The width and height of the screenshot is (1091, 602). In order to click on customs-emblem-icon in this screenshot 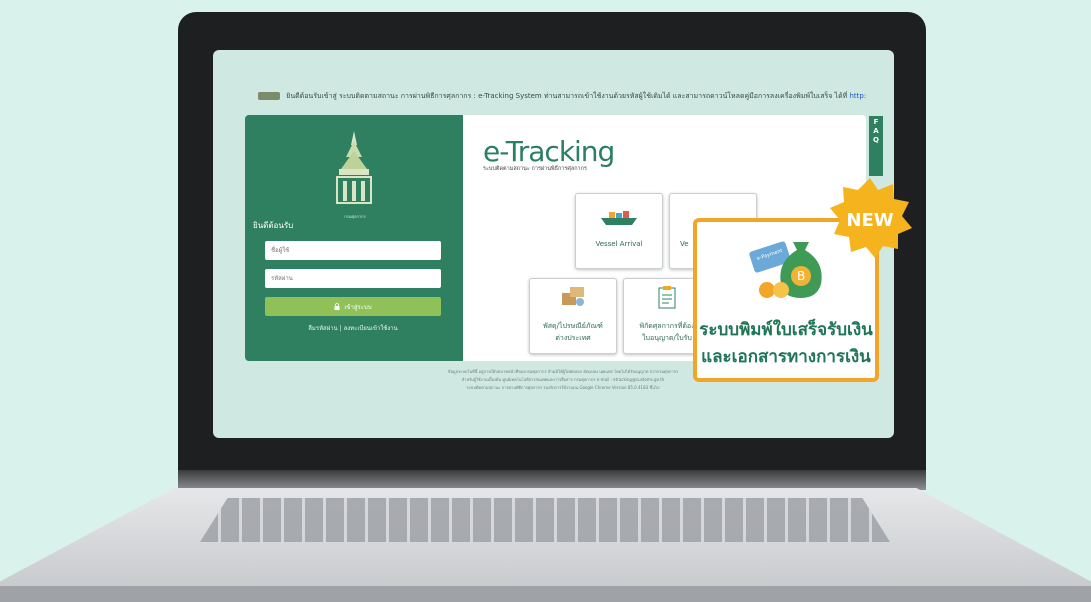, I will do `click(354, 167)`.